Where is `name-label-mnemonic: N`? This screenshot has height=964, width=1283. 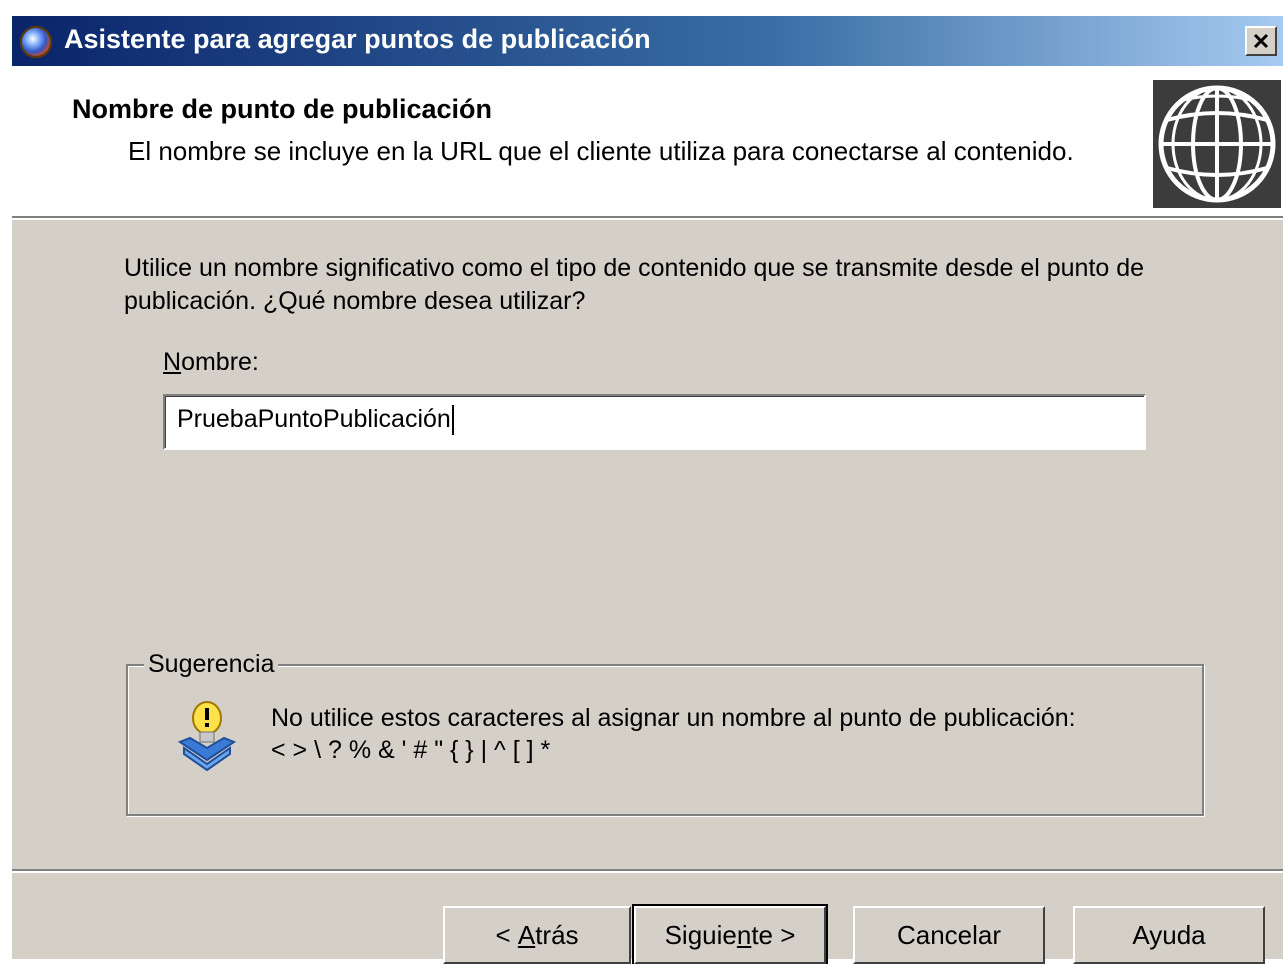
name-label-mnemonic: N is located at coordinates (172, 362).